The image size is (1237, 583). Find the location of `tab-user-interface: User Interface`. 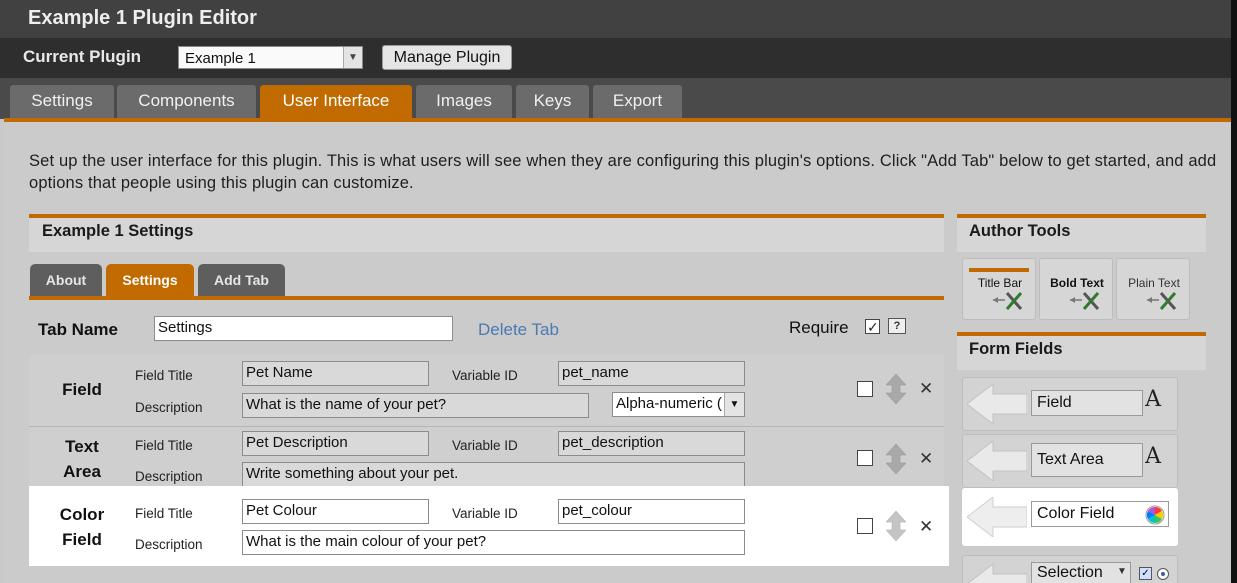

tab-user-interface: User Interface is located at coordinates (336, 102).